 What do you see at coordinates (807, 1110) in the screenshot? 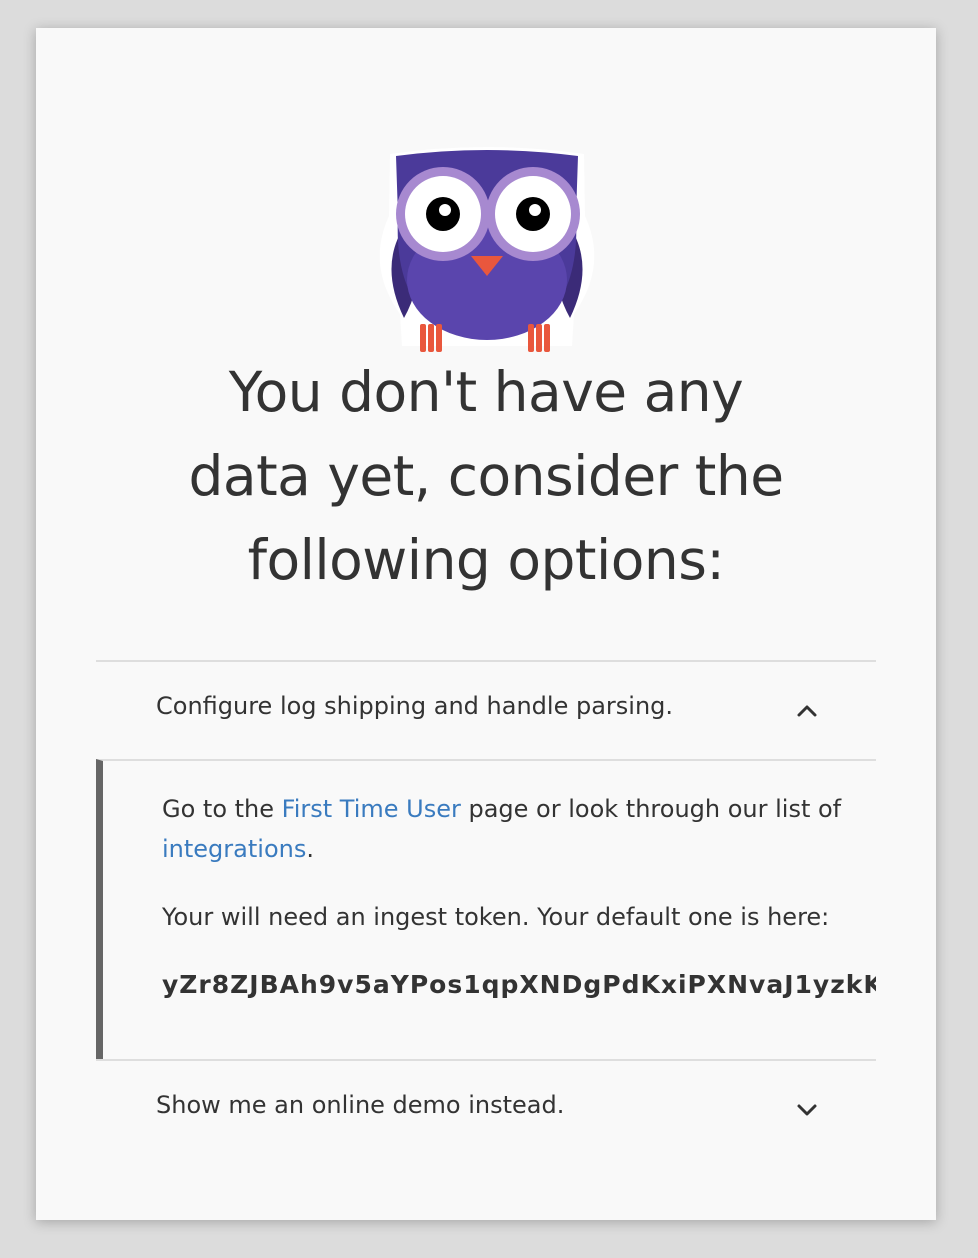
I see `chevron-down-icon` at bounding box center [807, 1110].